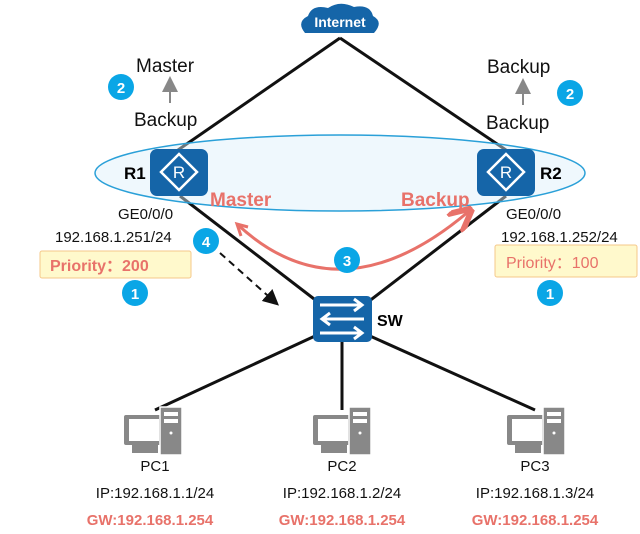 The width and height of the screenshot is (640, 534). I want to click on r2-priority: Priority：100, so click(552, 263).